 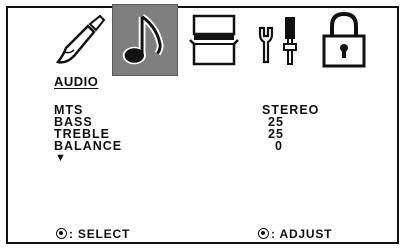 I want to click on more-down-arrow: ▼, so click(x=60, y=158).